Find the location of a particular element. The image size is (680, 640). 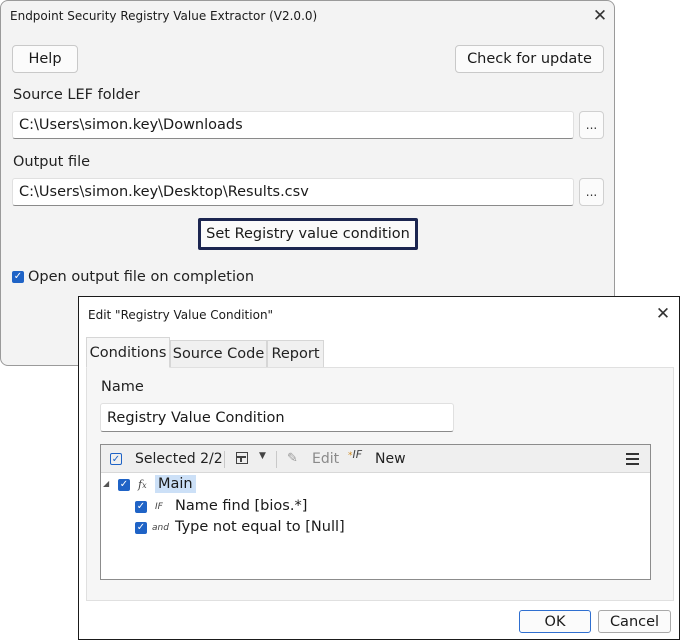

selected-count: Selected 2/2 is located at coordinates (179, 459).